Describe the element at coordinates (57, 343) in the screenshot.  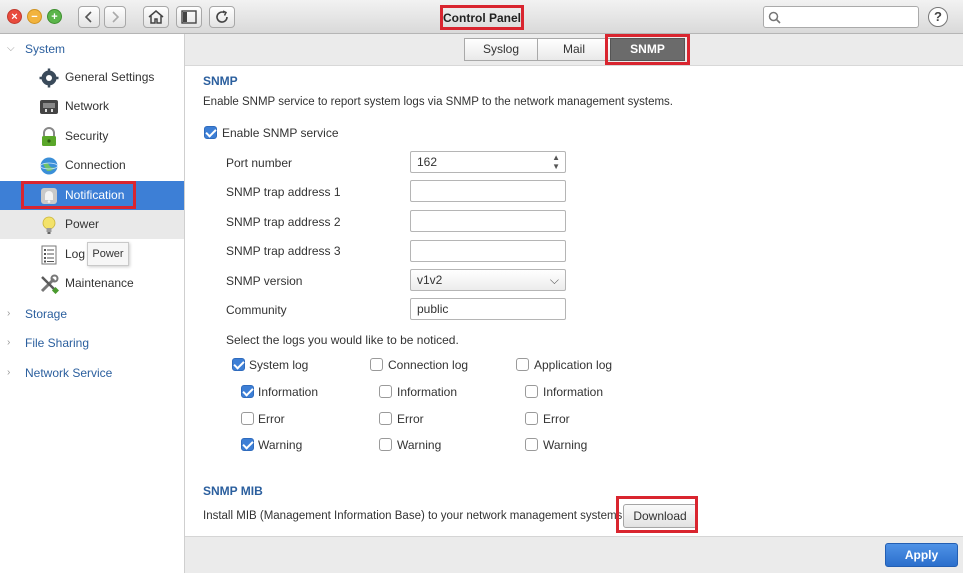
I see `section-label: File Sharing` at that location.